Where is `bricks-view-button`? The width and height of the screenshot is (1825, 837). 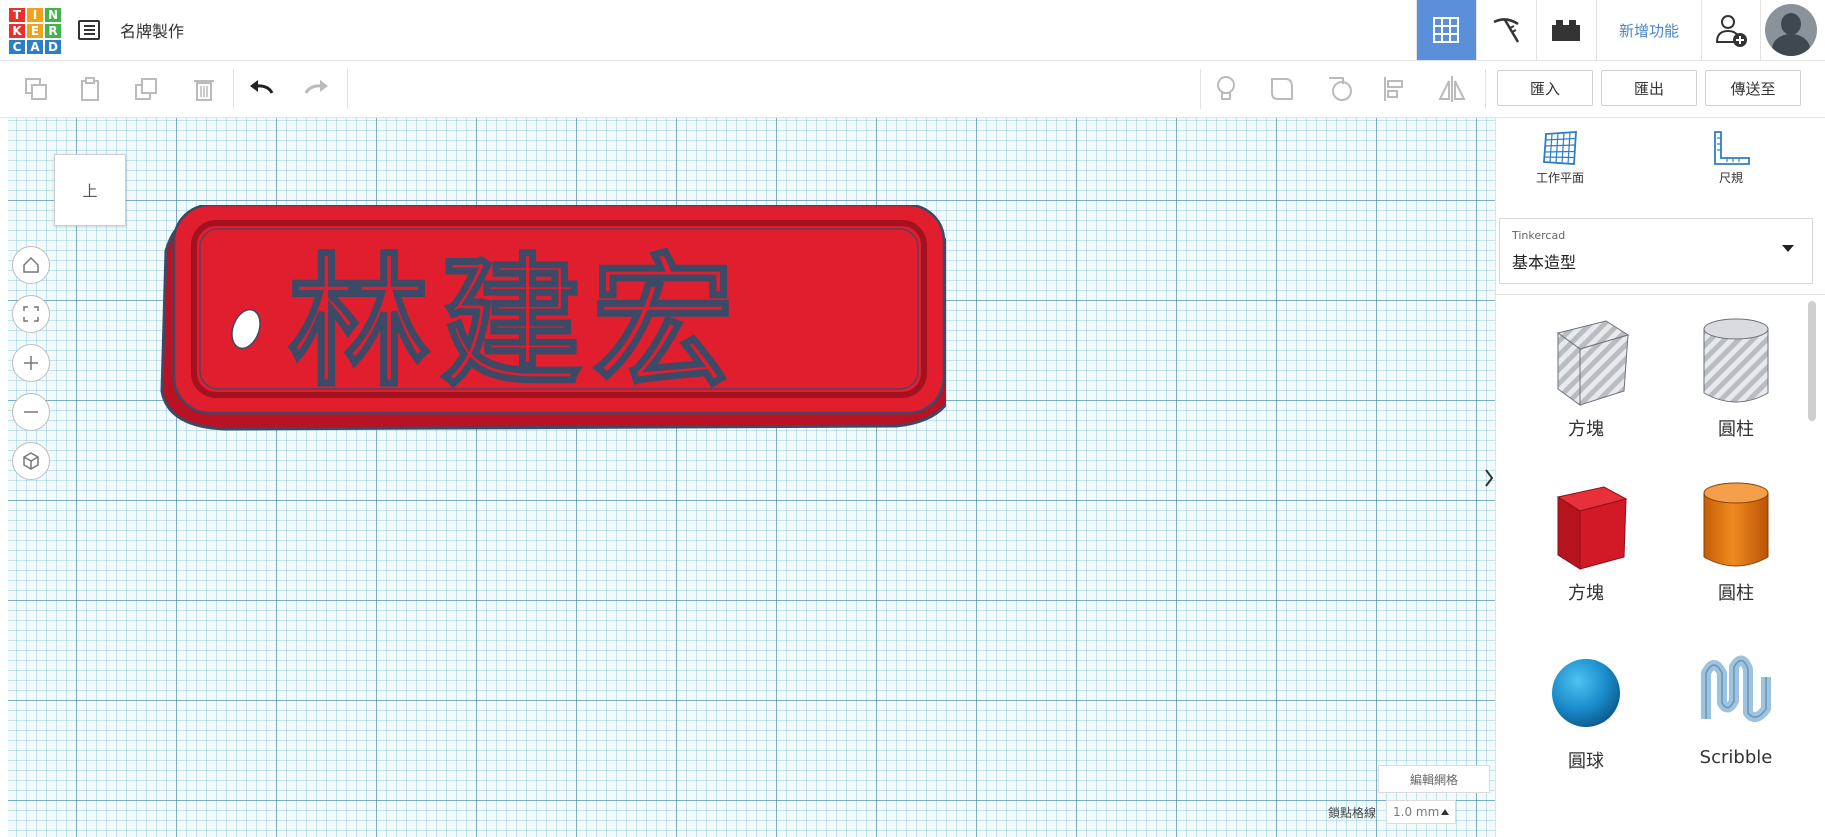
bricks-view-button is located at coordinates (1565, 30).